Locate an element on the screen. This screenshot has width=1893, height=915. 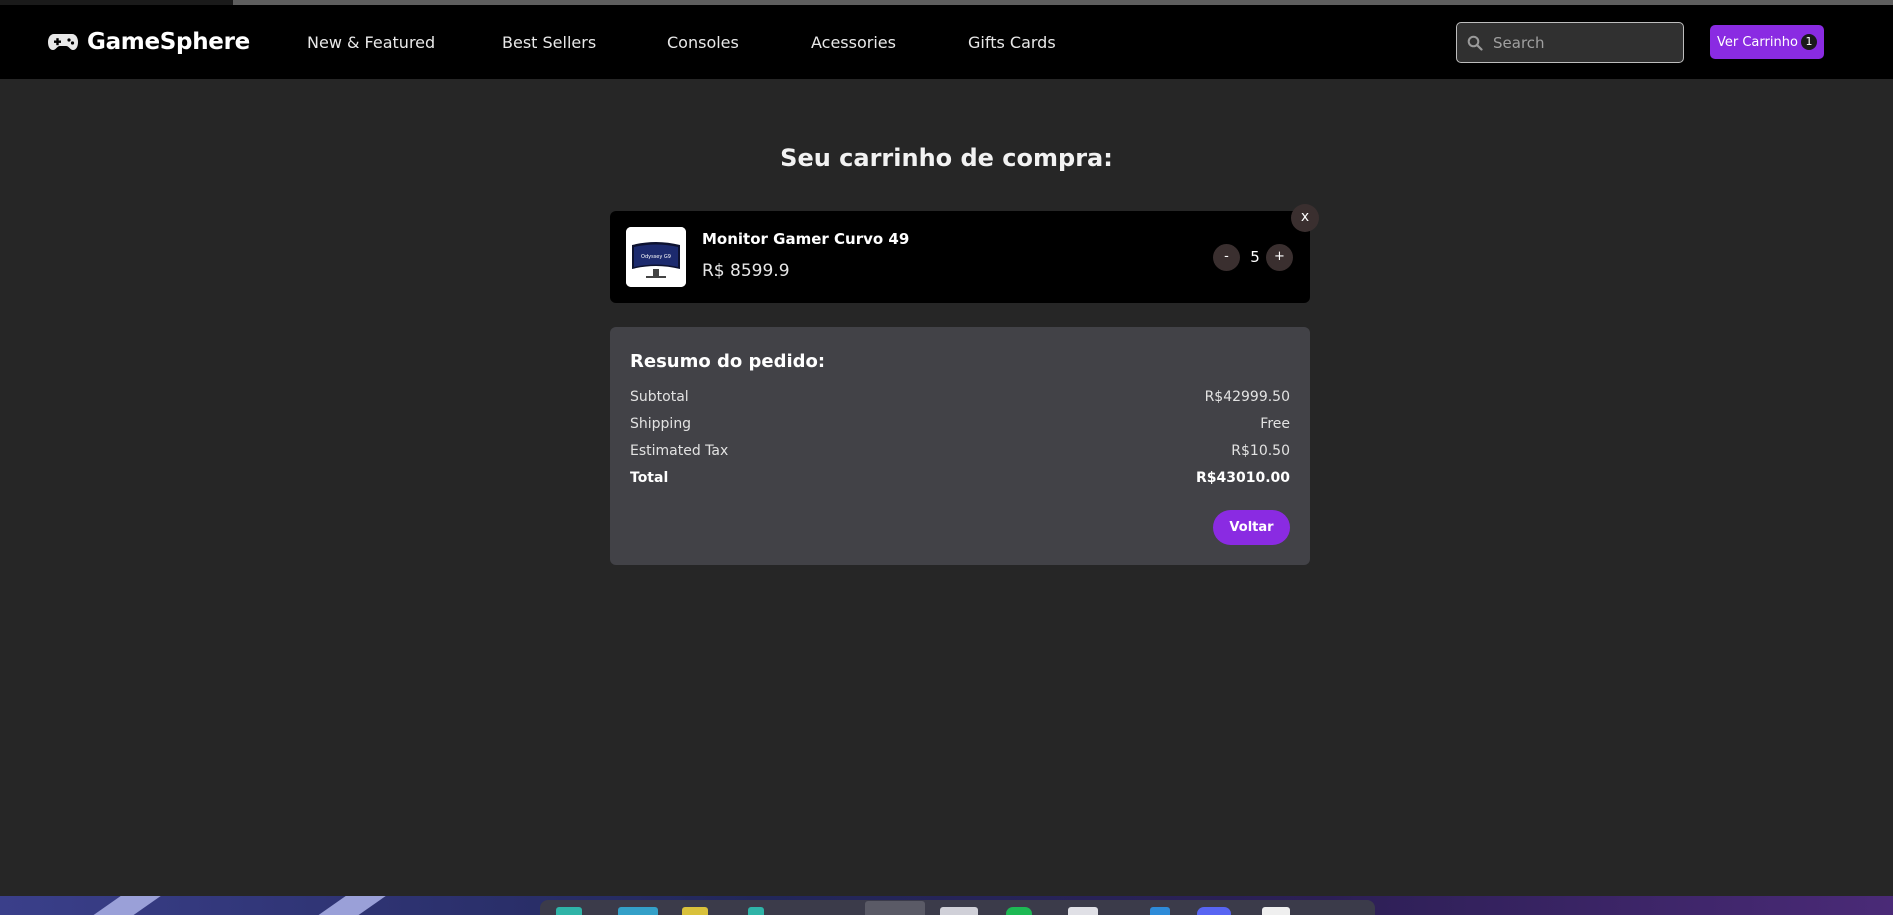
gamepad-icon is located at coordinates (63, 42).